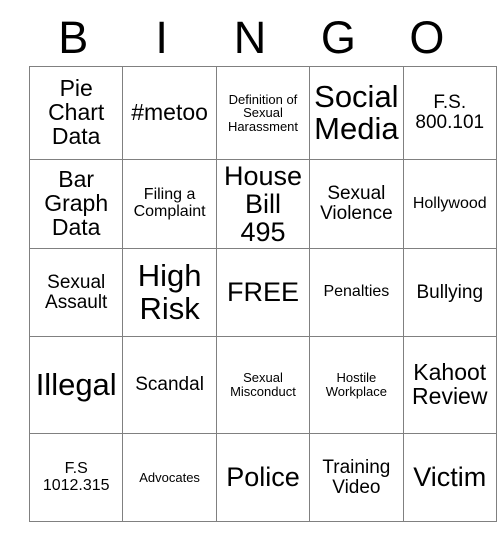 The image size is (500, 544). I want to click on bingo-cell: F.S. 800.101, so click(449, 113).